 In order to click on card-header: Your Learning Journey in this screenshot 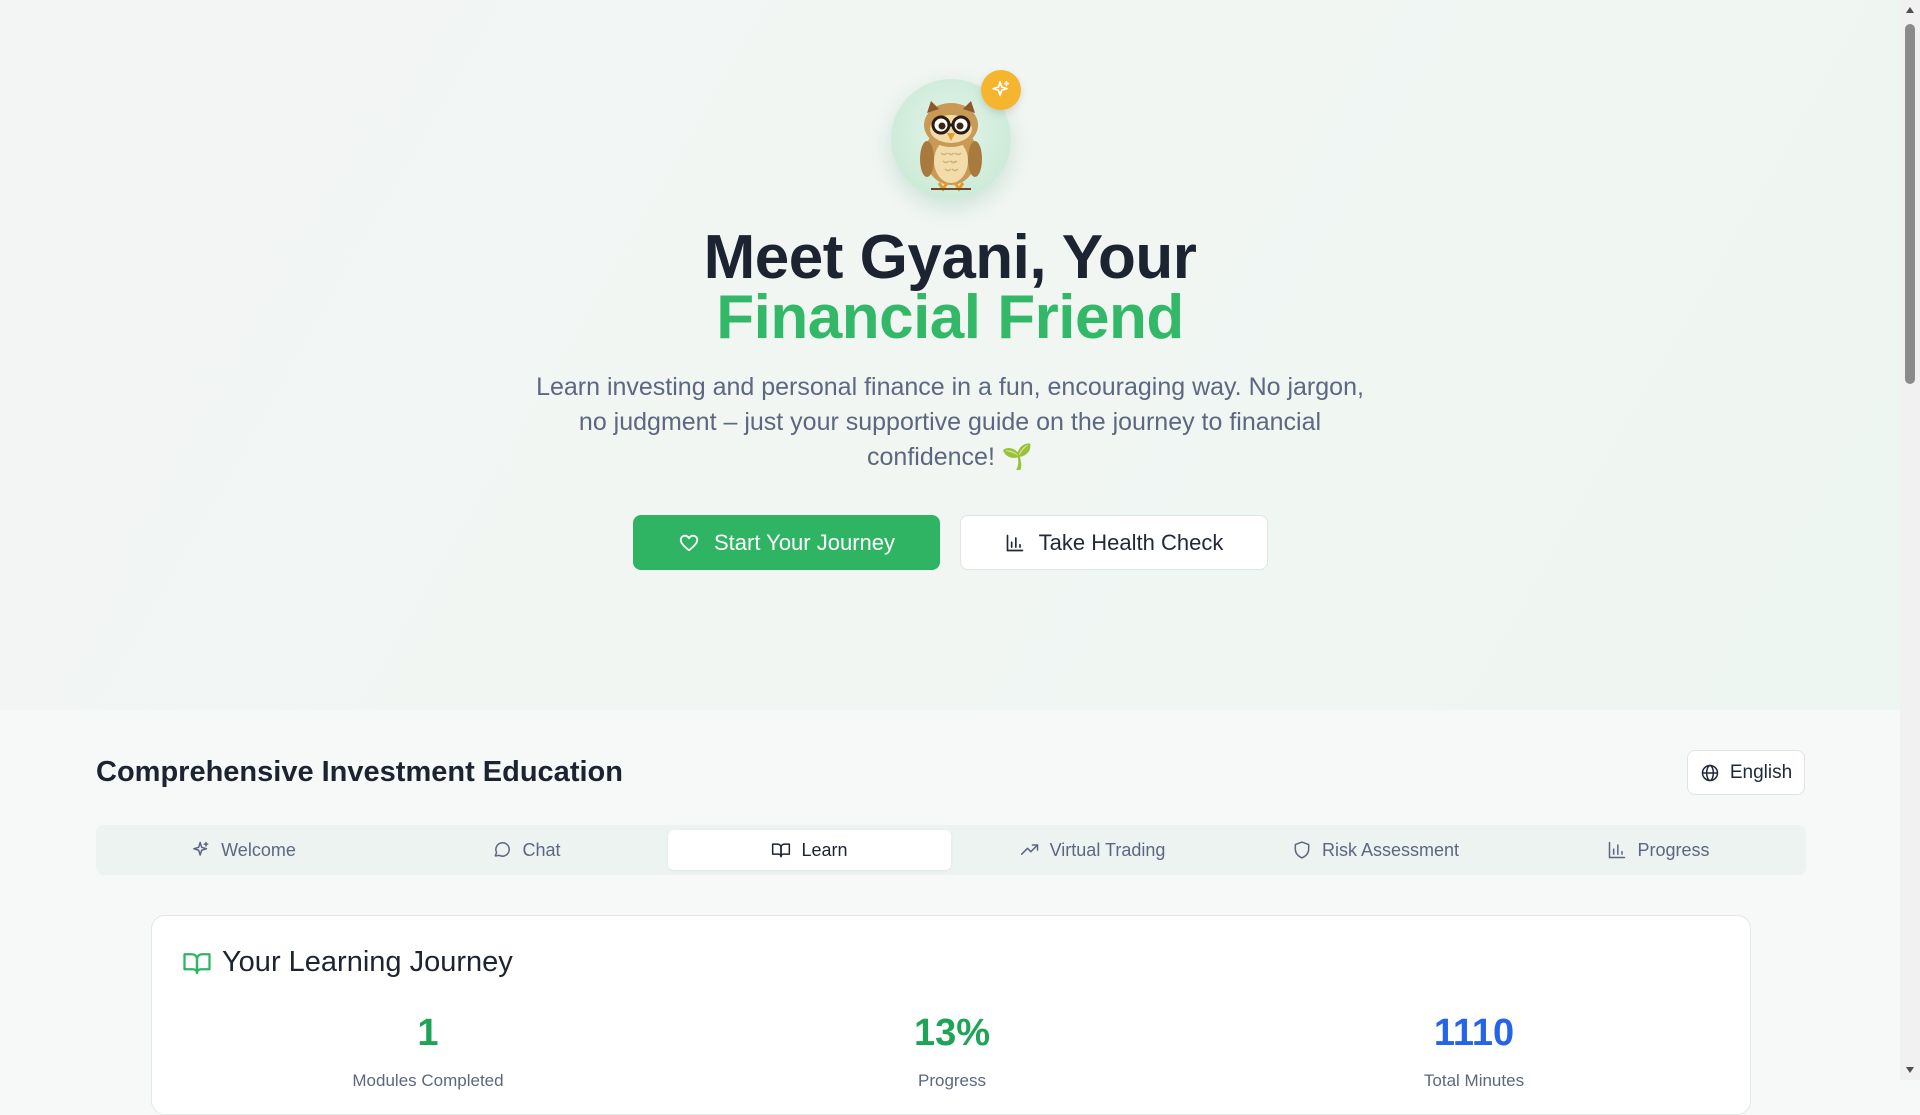, I will do `click(347, 962)`.